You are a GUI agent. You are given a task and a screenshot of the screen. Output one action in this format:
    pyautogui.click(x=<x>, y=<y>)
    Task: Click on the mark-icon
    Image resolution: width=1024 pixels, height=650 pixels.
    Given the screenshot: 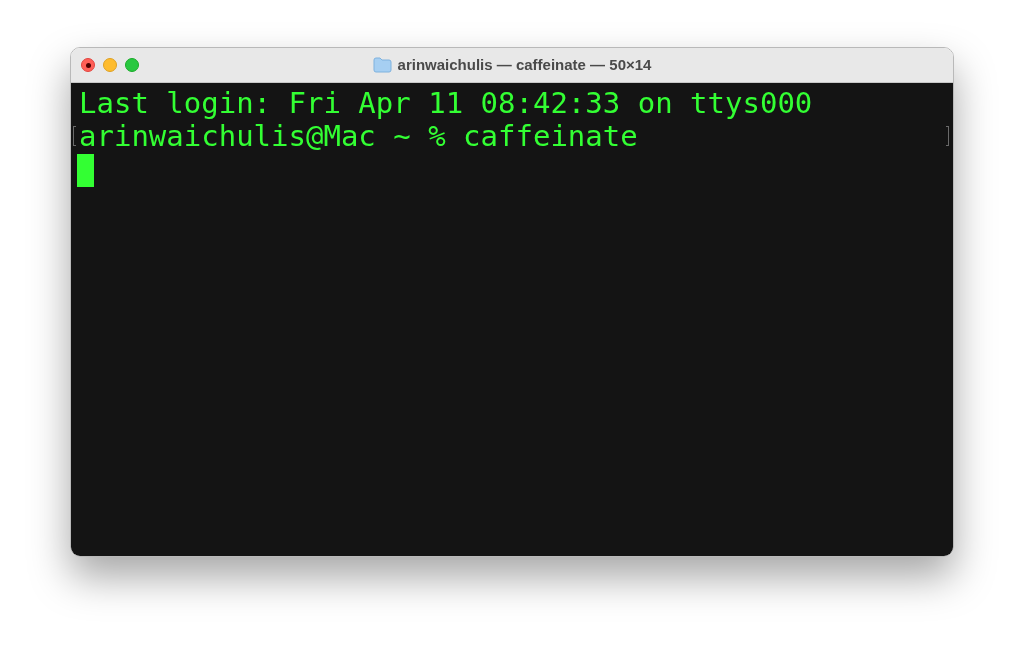 What is the action you would take?
    pyautogui.click(x=947, y=136)
    